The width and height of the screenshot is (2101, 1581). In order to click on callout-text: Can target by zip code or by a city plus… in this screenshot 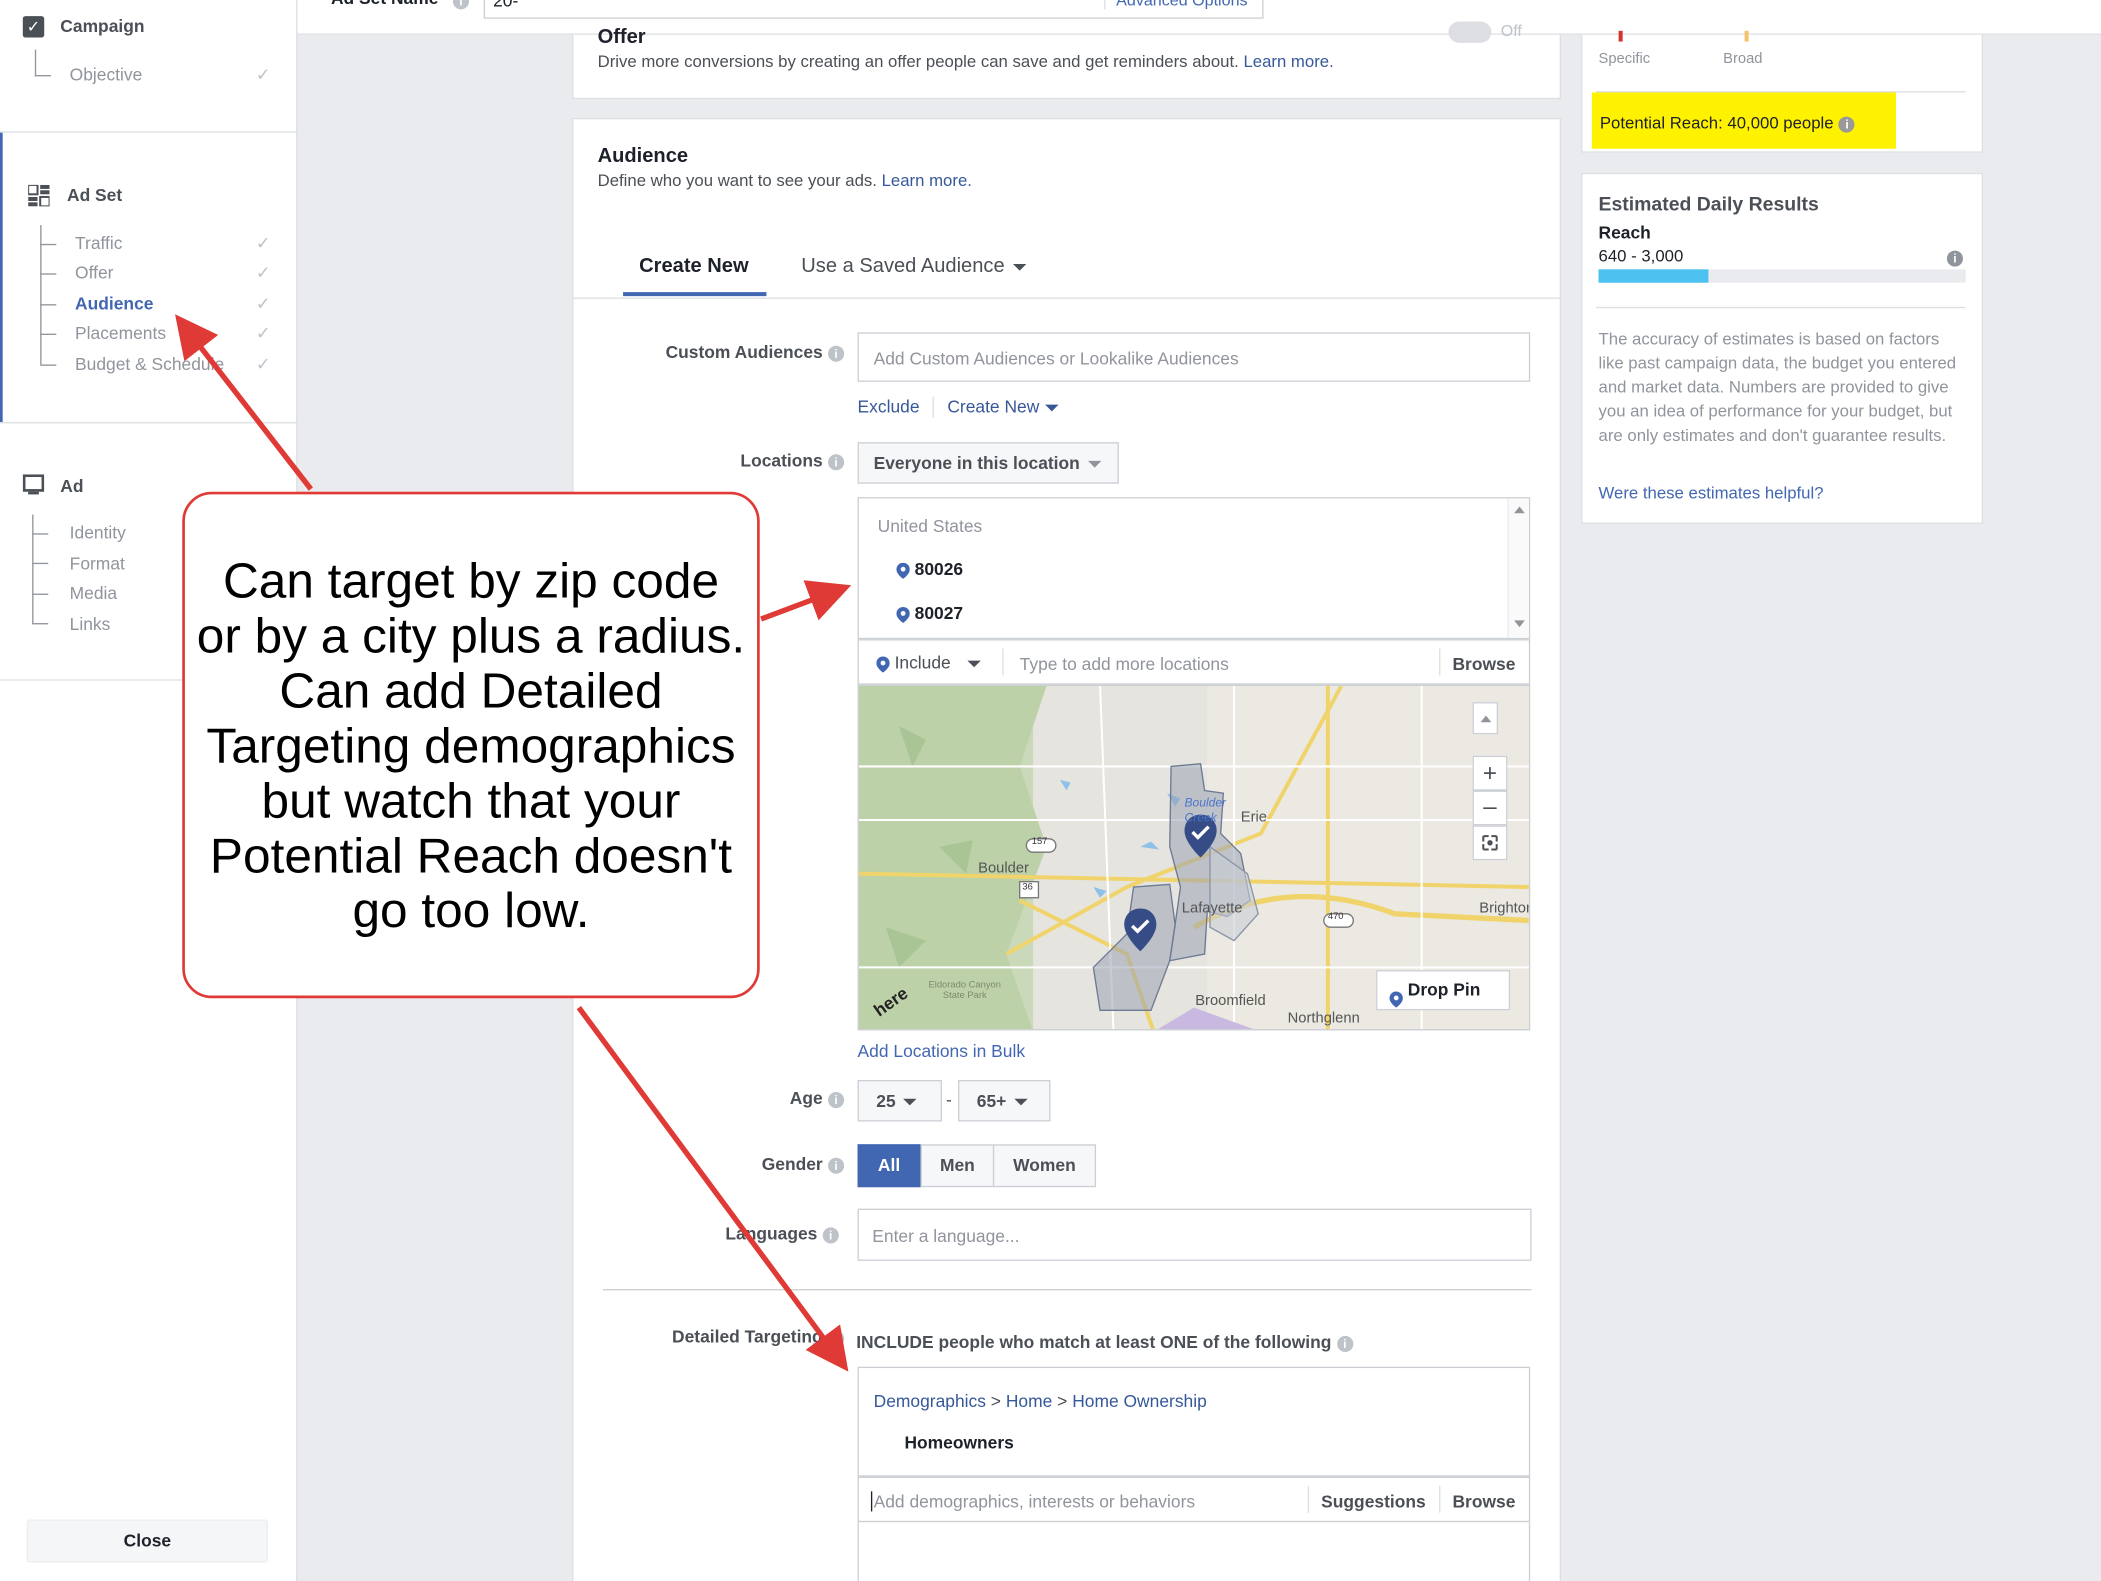, I will do `click(471, 745)`.